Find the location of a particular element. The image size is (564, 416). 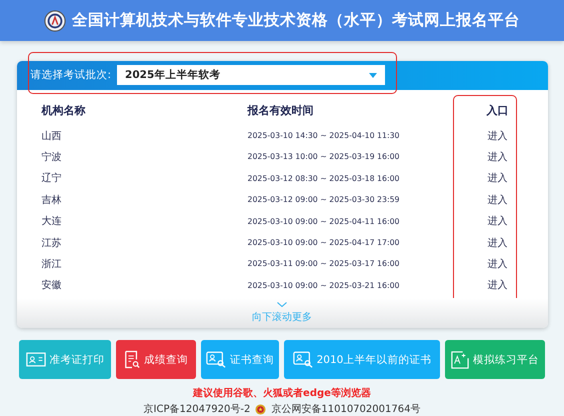

column-header: 报名有效时间 is located at coordinates (281, 110).